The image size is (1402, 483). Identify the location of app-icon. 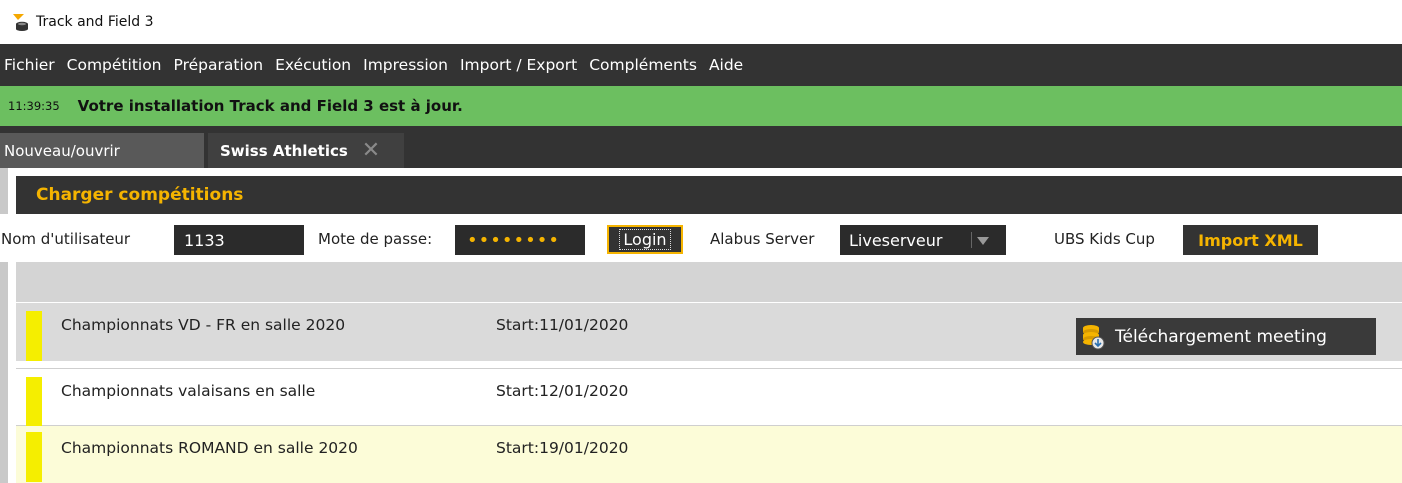
(21, 22).